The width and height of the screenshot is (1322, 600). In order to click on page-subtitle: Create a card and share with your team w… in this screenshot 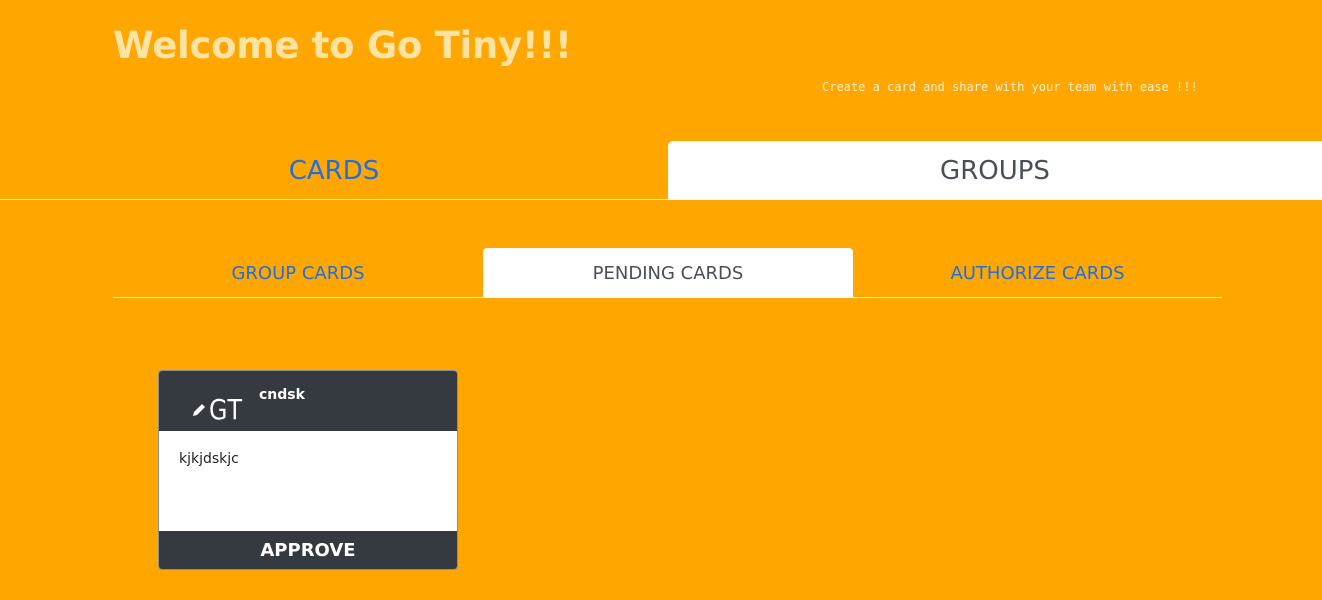, I will do `click(1010, 87)`.